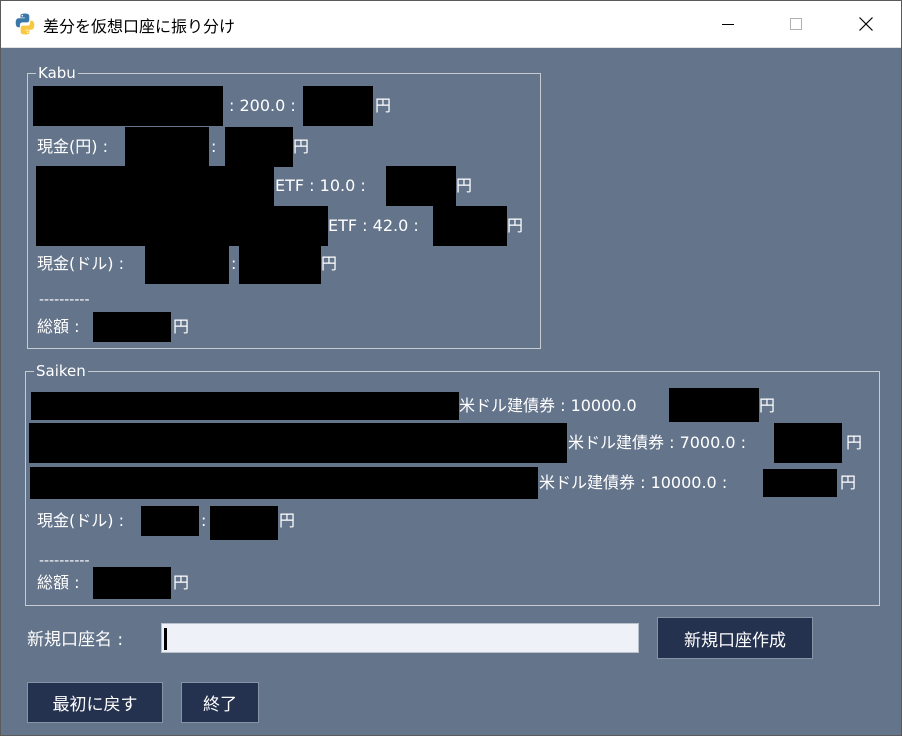  Describe the element at coordinates (451, 327) in the screenshot. I see `kabu-total-row: 総額 : 円` at that location.